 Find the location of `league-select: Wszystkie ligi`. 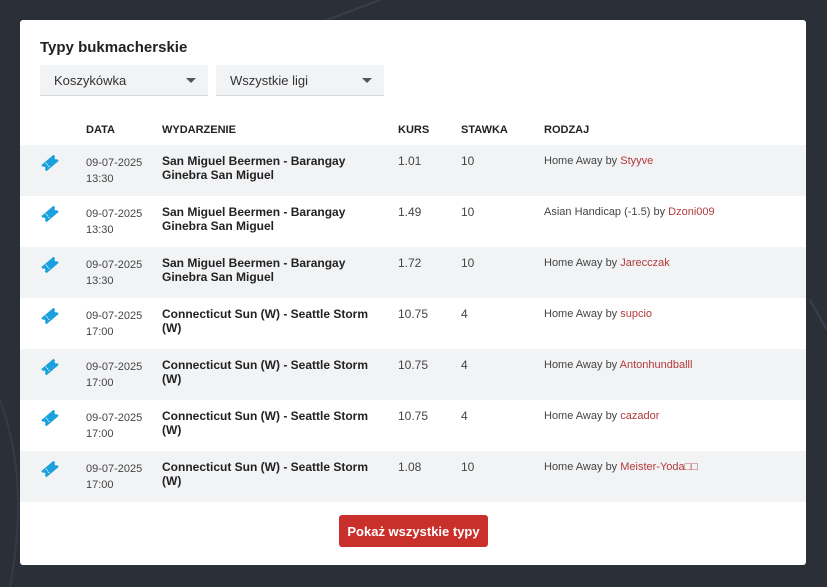

league-select: Wszystkie ligi is located at coordinates (300, 80).